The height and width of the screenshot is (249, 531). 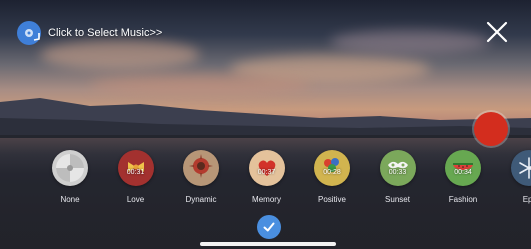 What do you see at coordinates (29, 33) in the screenshot?
I see `music-disc-icon` at bounding box center [29, 33].